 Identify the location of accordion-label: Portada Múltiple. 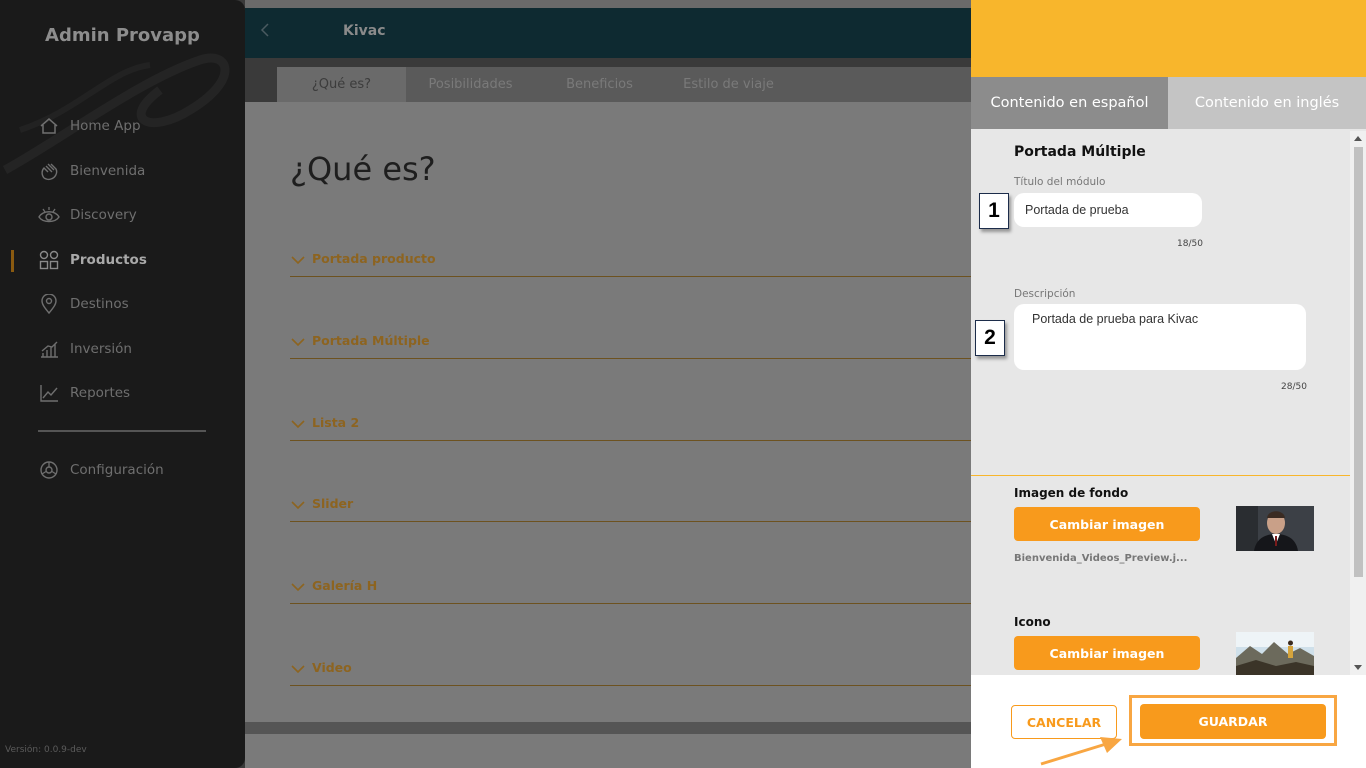
(371, 340).